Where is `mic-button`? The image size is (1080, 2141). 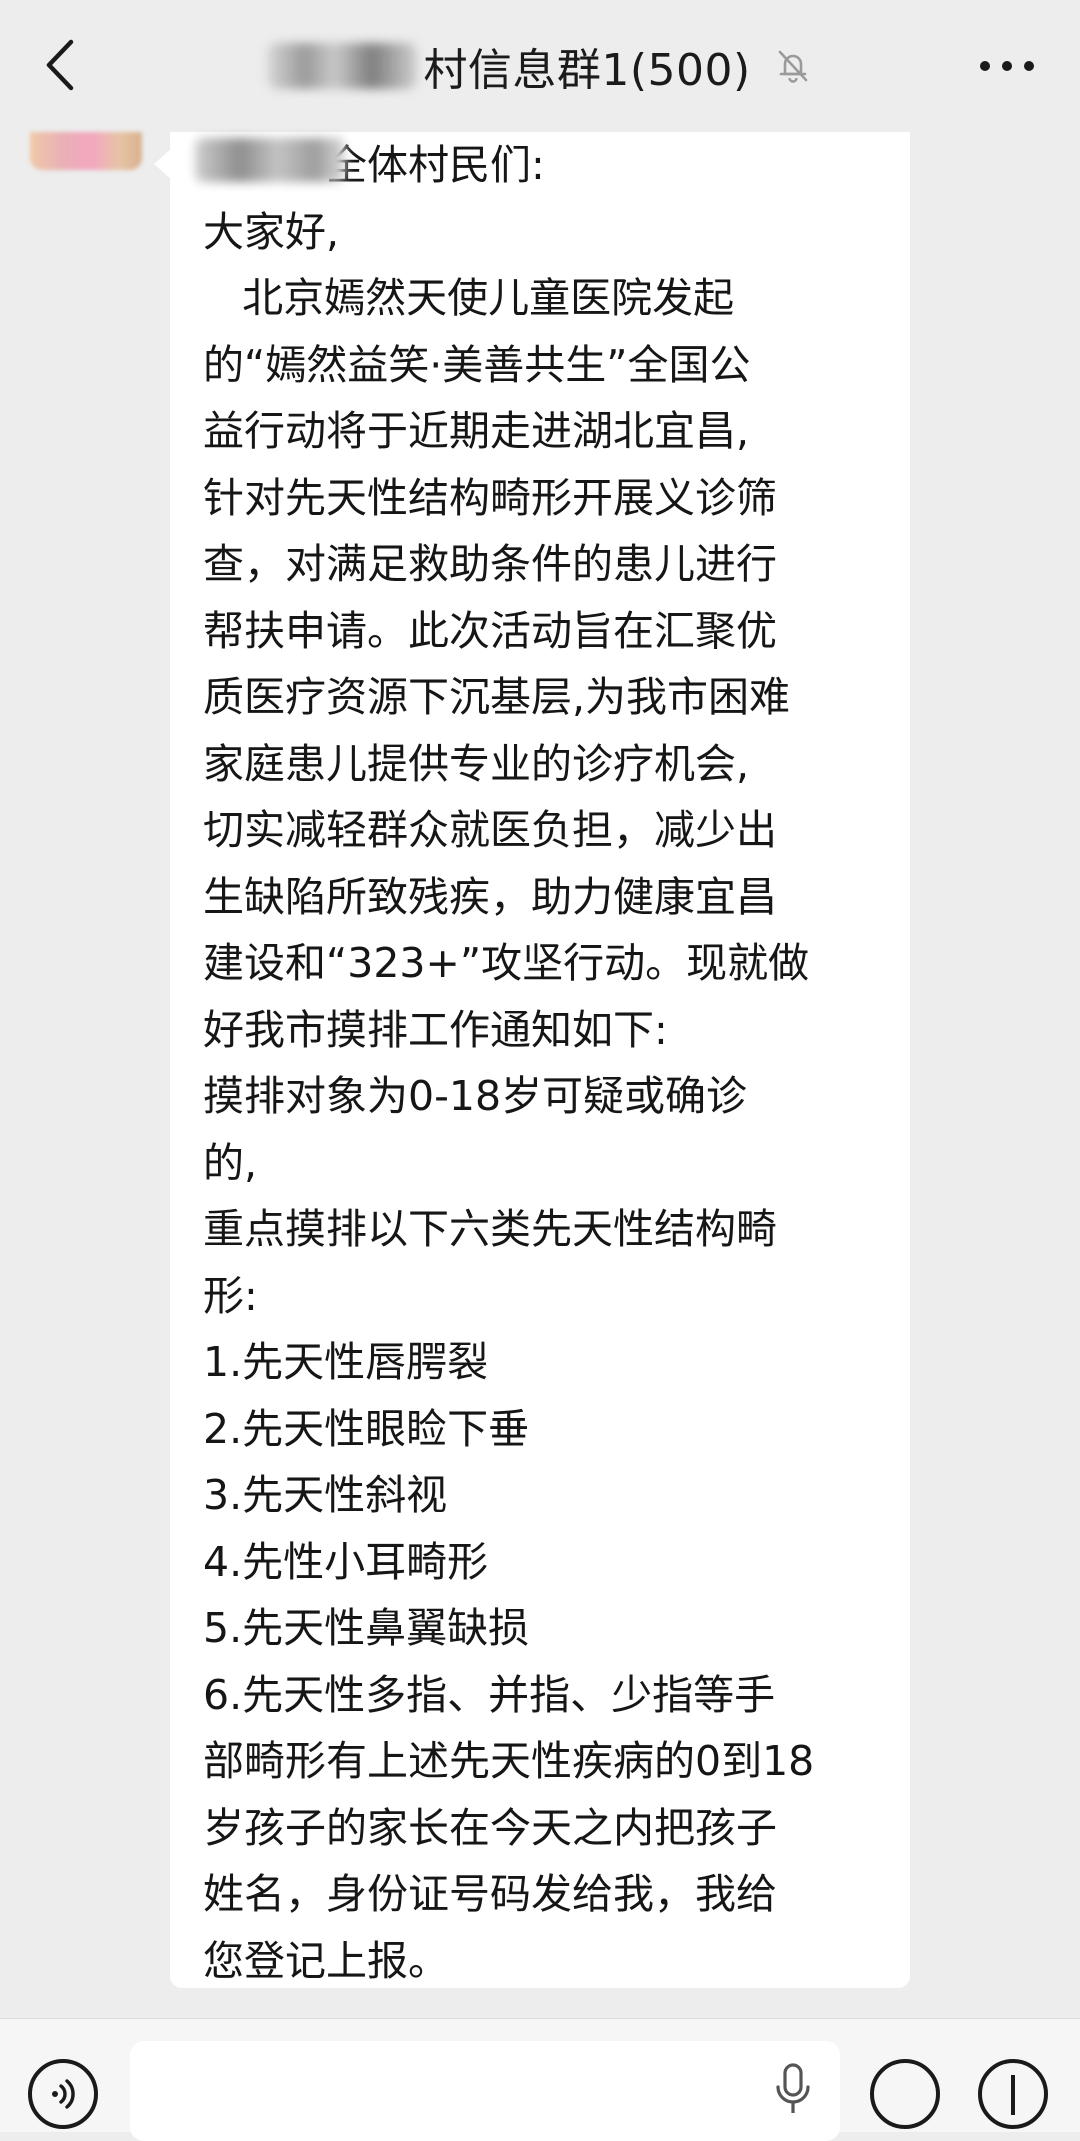
mic-button is located at coordinates (793, 2096).